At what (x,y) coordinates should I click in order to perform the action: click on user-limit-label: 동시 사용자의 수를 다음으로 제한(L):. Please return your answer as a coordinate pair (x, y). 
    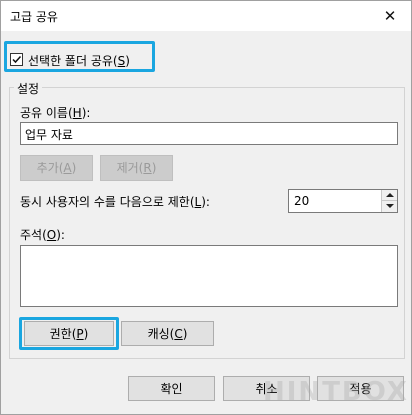
    Looking at the image, I should click on (115, 202).